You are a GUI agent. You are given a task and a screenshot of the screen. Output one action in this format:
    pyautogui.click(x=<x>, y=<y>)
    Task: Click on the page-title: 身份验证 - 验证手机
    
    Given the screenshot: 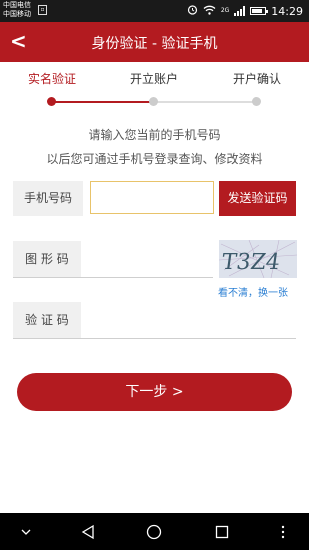 What is the action you would take?
    pyautogui.click(x=154, y=44)
    